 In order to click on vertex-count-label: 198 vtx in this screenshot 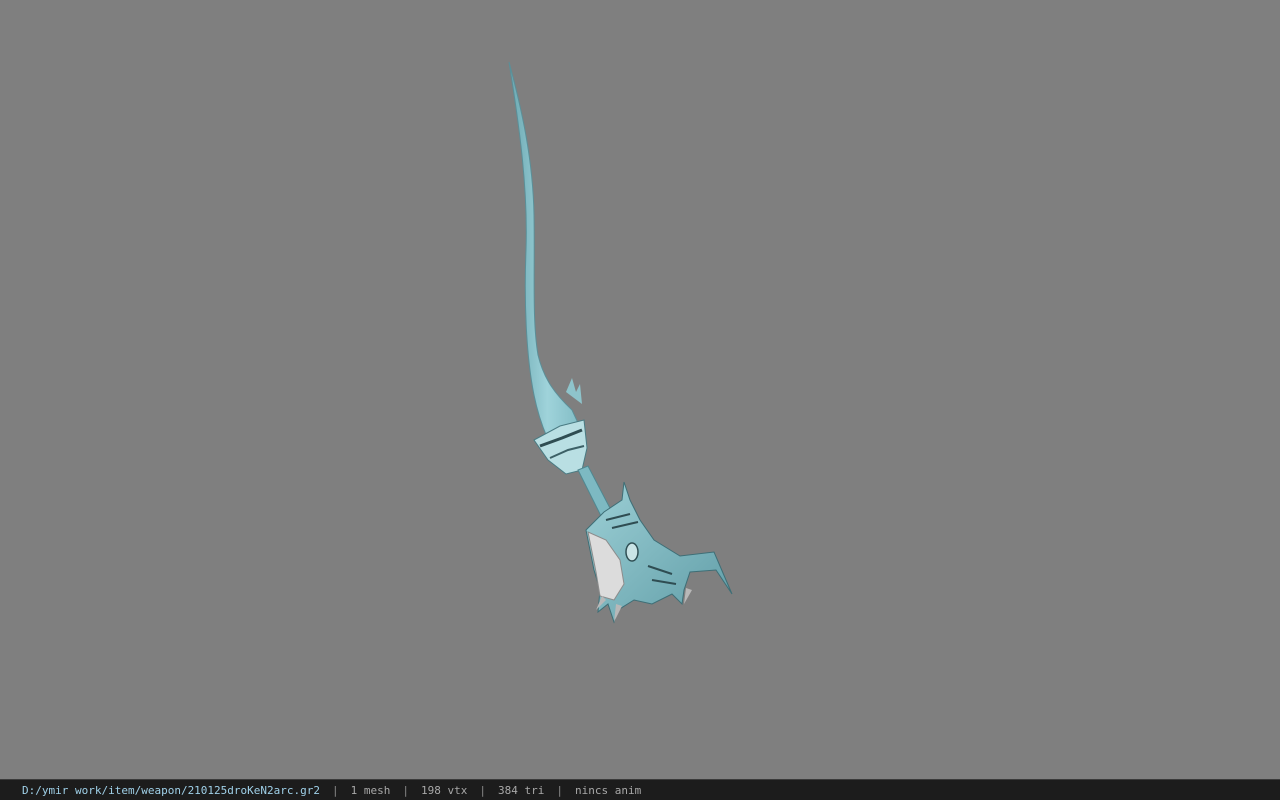, I will do `click(444, 790)`.